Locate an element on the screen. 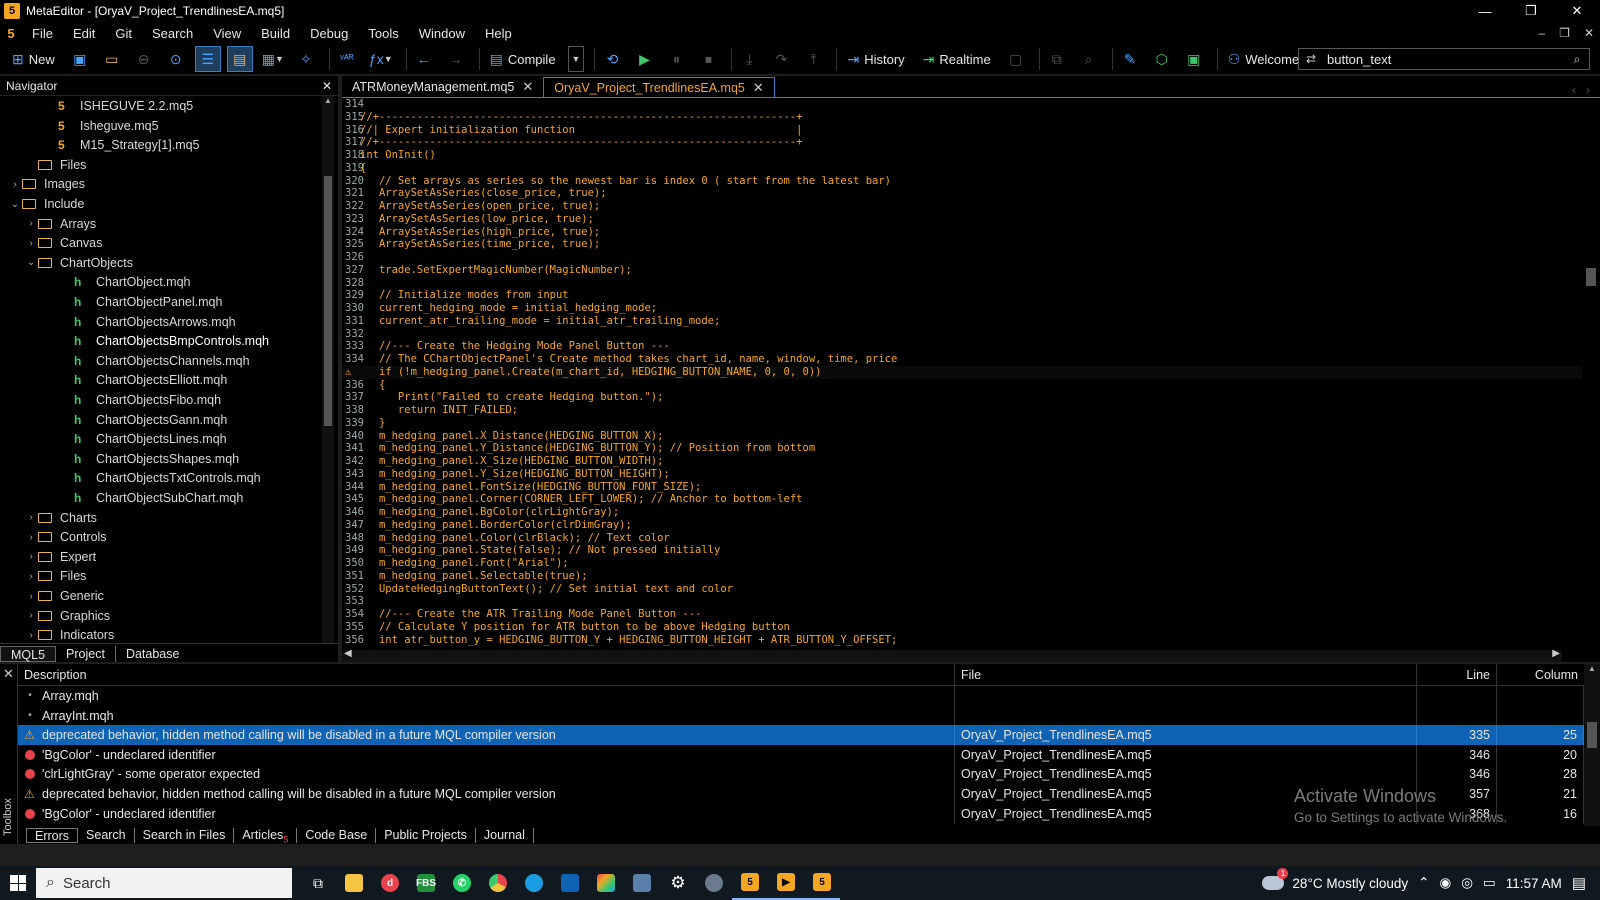 The image size is (1600, 900). col-description: Description is located at coordinates (486, 675).